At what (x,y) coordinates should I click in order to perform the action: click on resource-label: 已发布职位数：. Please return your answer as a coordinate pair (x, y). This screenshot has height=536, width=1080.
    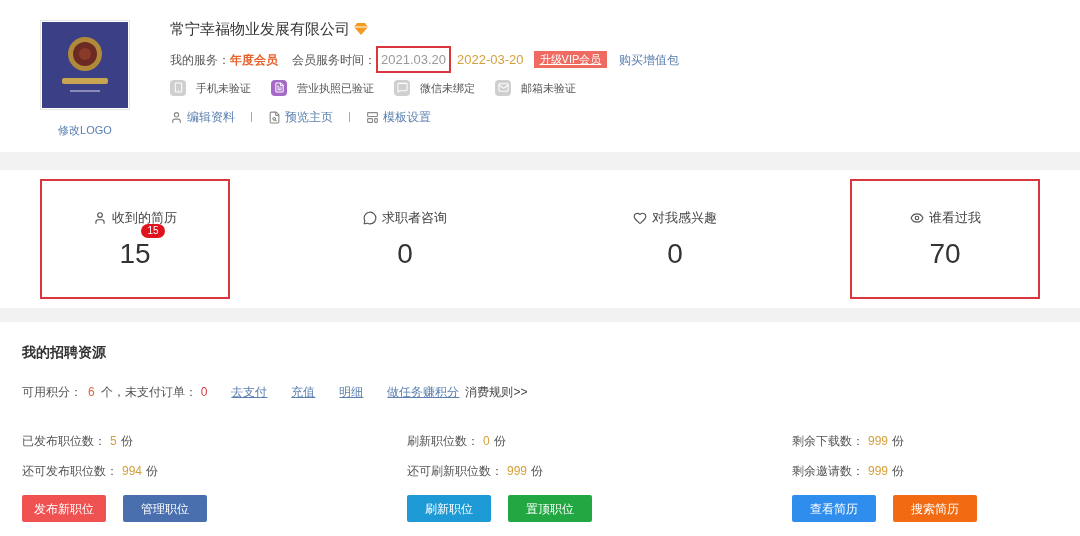
    Looking at the image, I should click on (64, 441).